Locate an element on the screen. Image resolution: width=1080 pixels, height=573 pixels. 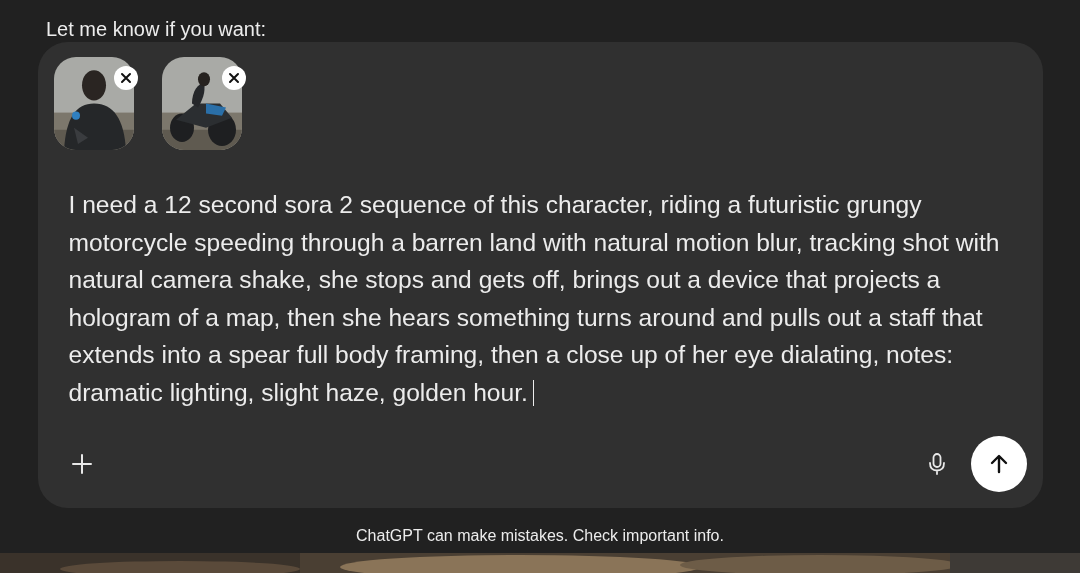
microphone-icon is located at coordinates (936, 464).